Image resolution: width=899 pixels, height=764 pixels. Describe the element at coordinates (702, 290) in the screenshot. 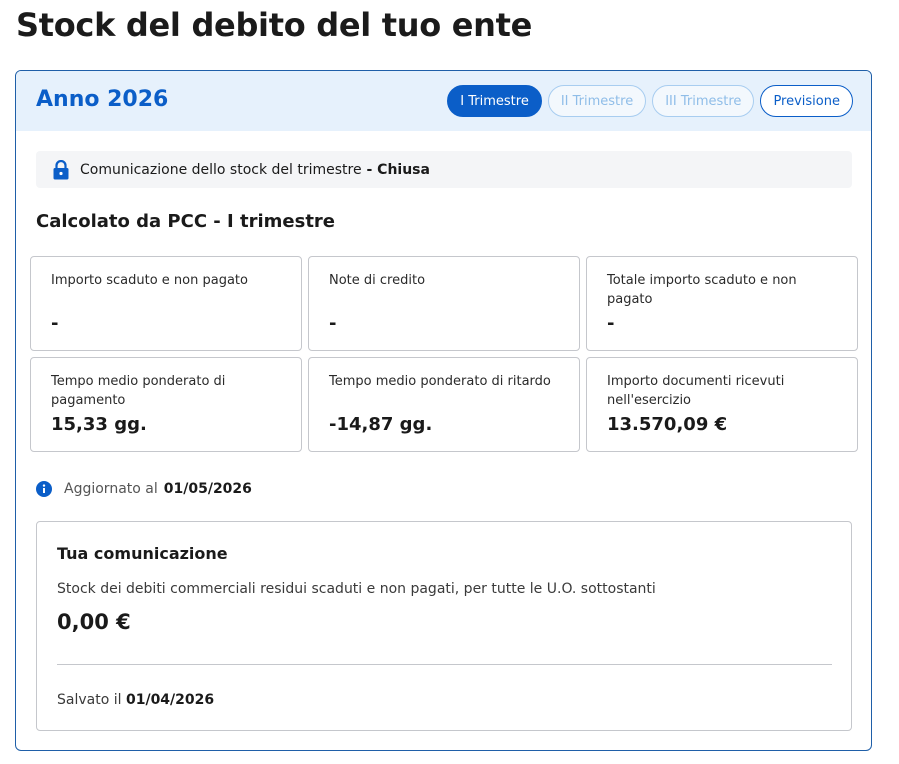

I see `tile-label: Totale importo scaduto e non pagato` at that location.